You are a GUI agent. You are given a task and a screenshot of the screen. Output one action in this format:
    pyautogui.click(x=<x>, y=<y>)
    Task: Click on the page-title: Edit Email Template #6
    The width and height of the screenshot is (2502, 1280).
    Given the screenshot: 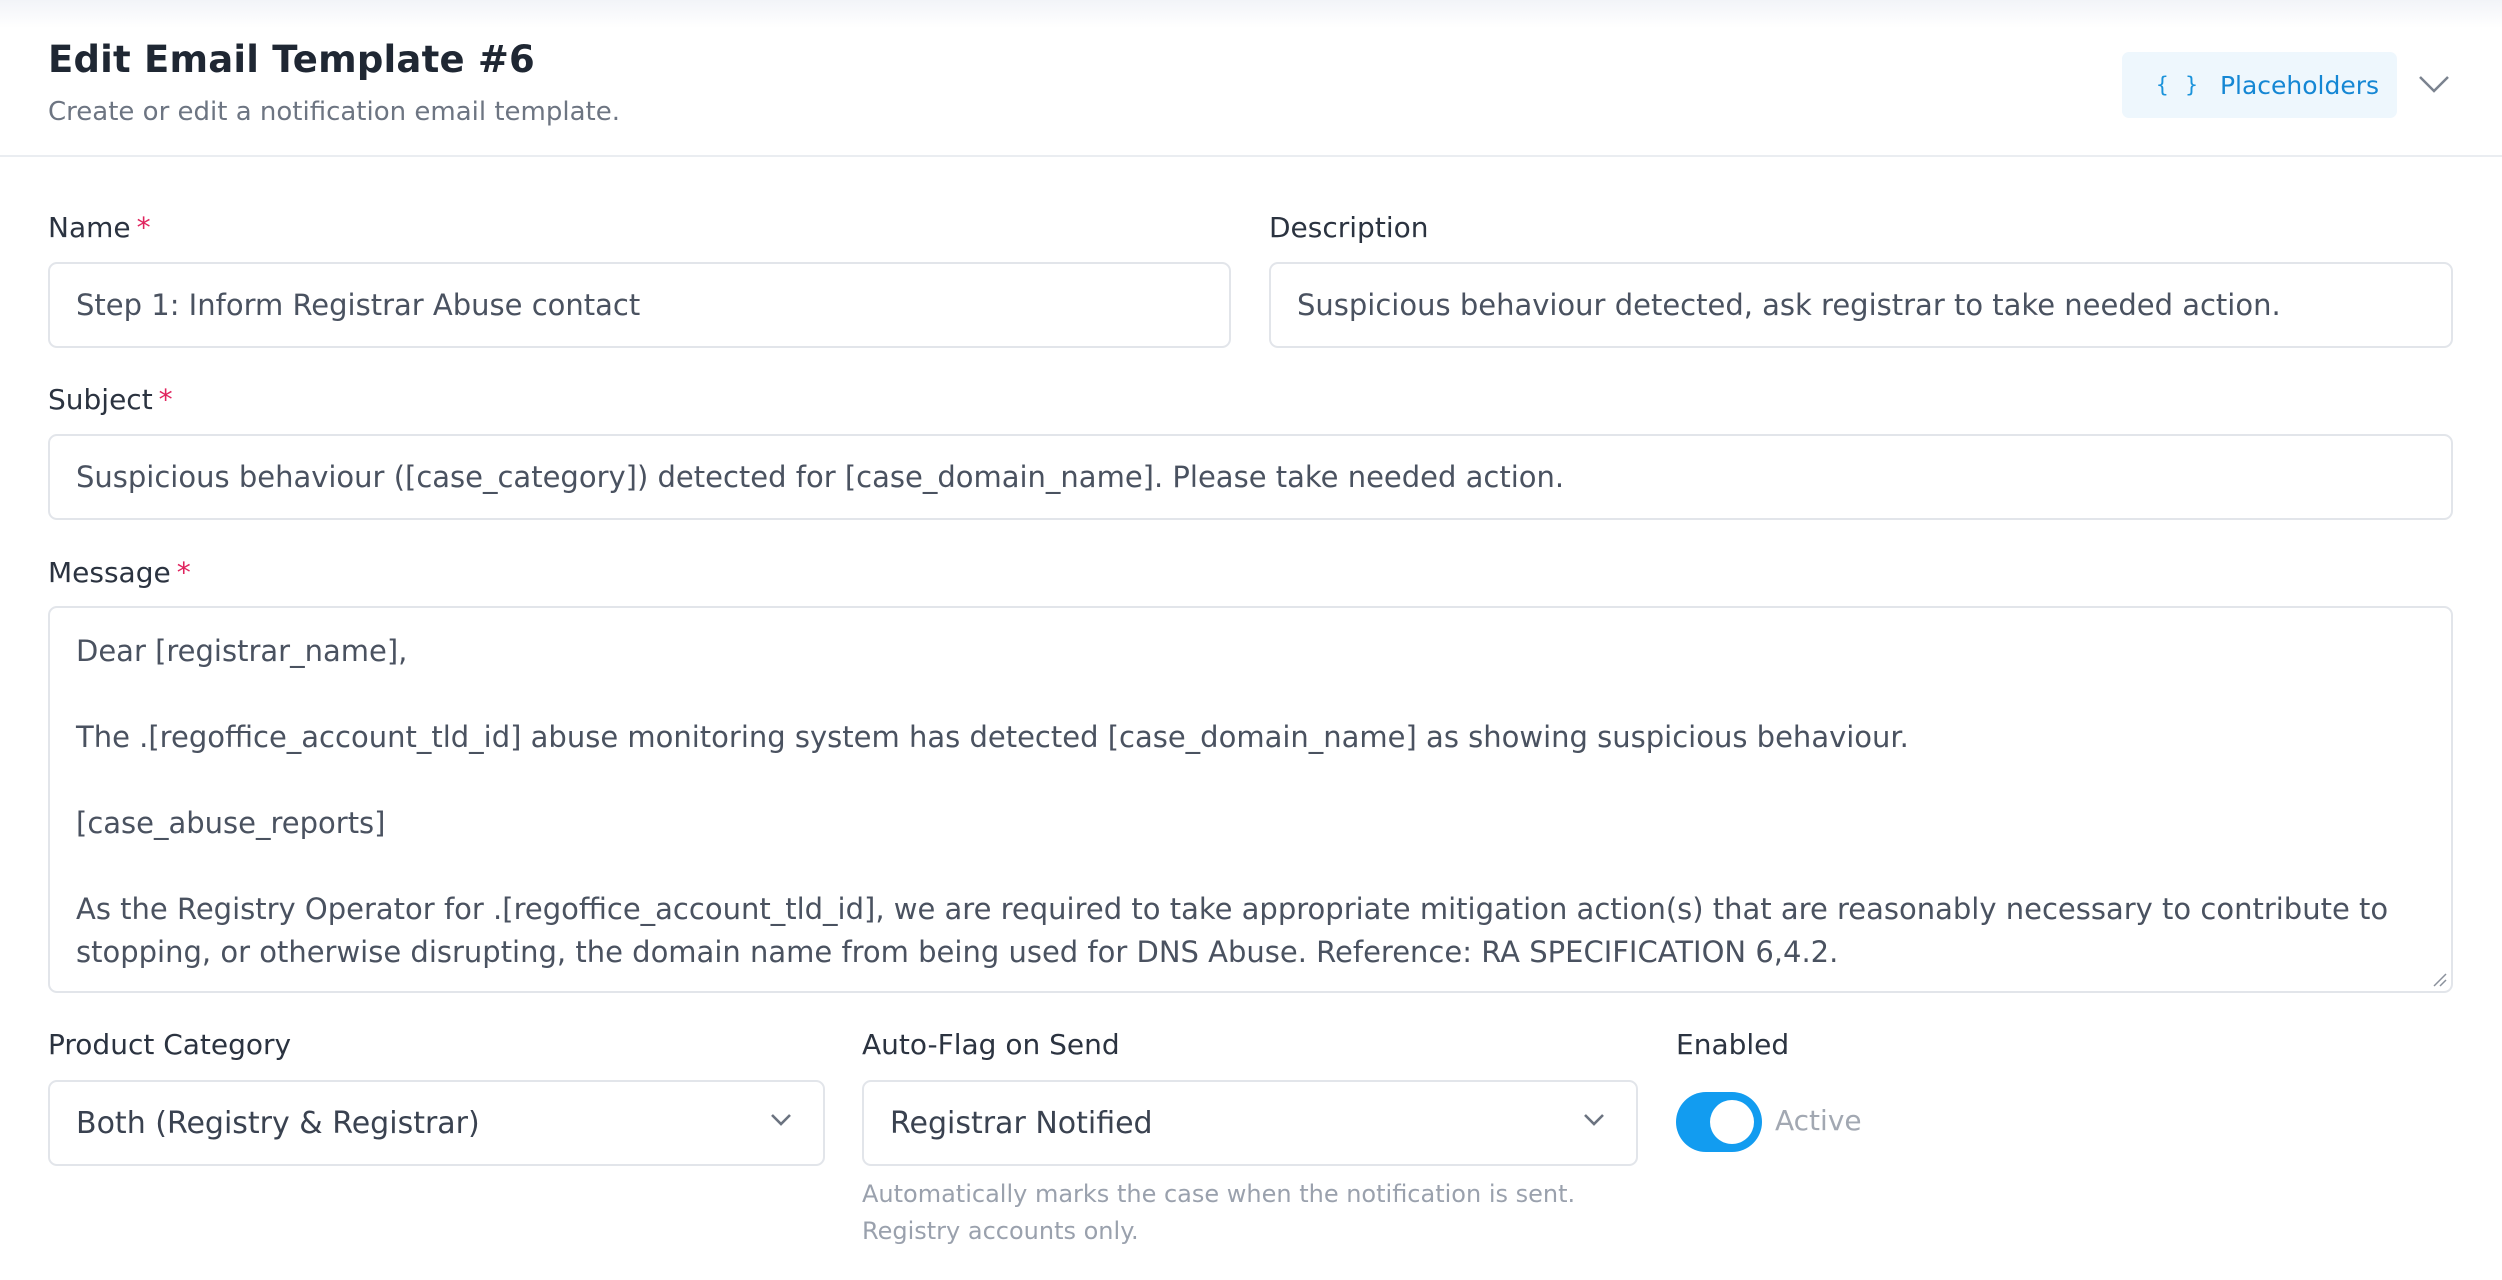 What is the action you would take?
    pyautogui.click(x=291, y=59)
    